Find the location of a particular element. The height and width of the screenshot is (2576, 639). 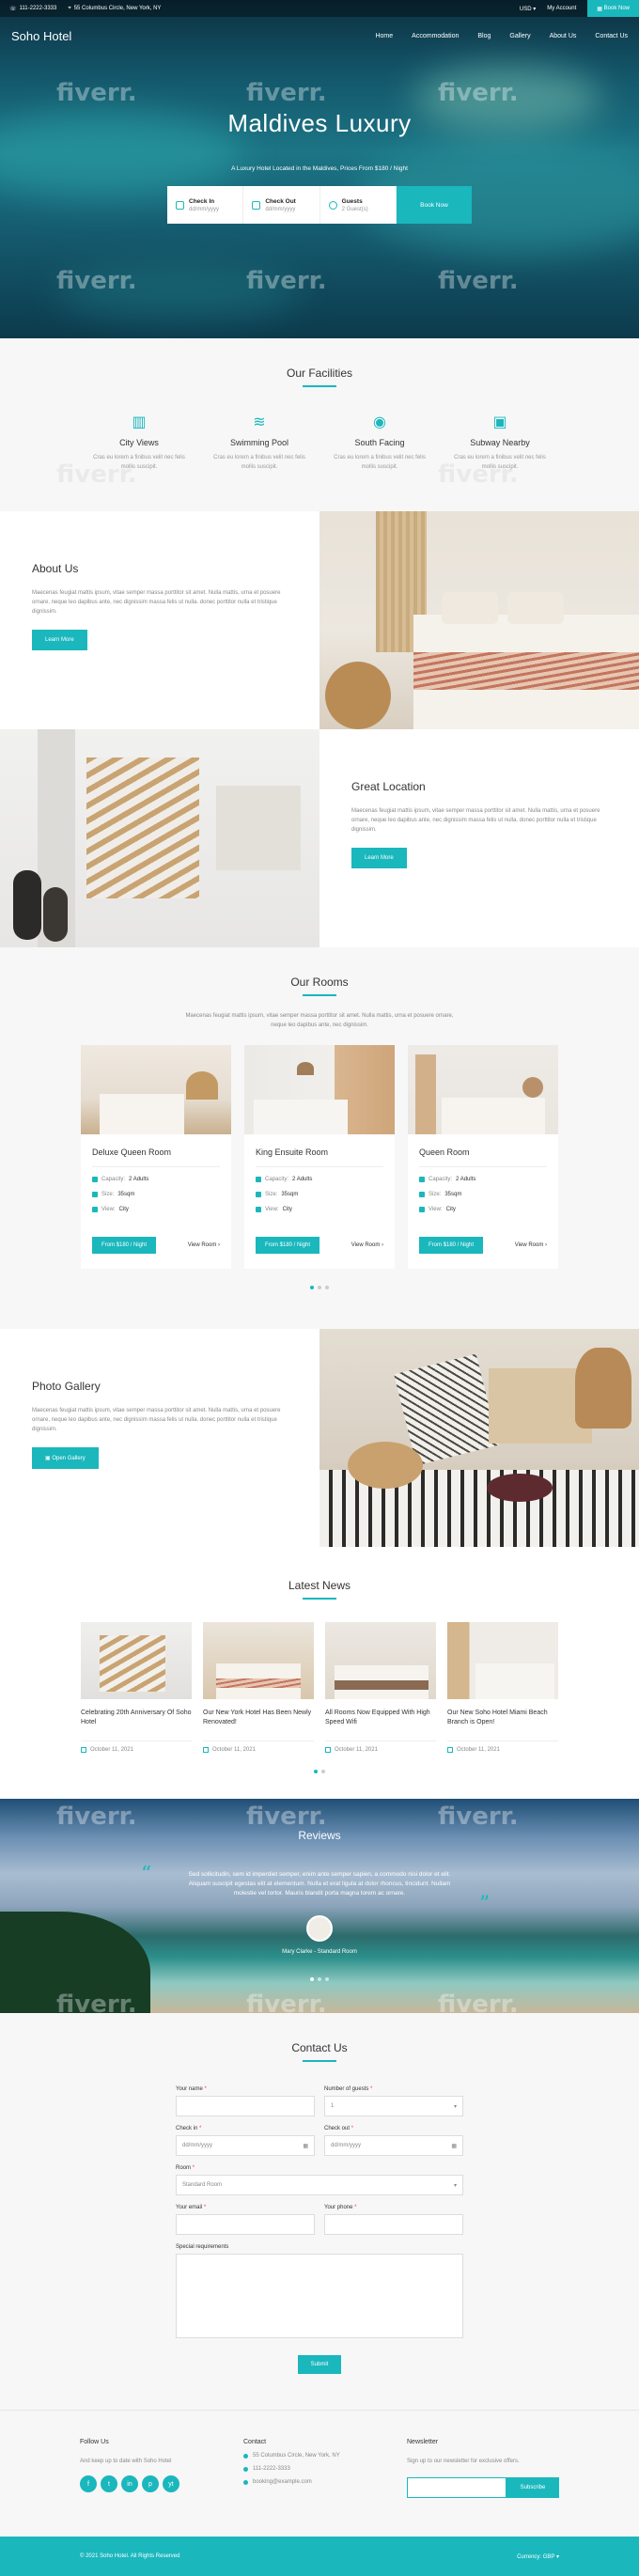

currency-dropdown: USD ▾ is located at coordinates (528, 9).